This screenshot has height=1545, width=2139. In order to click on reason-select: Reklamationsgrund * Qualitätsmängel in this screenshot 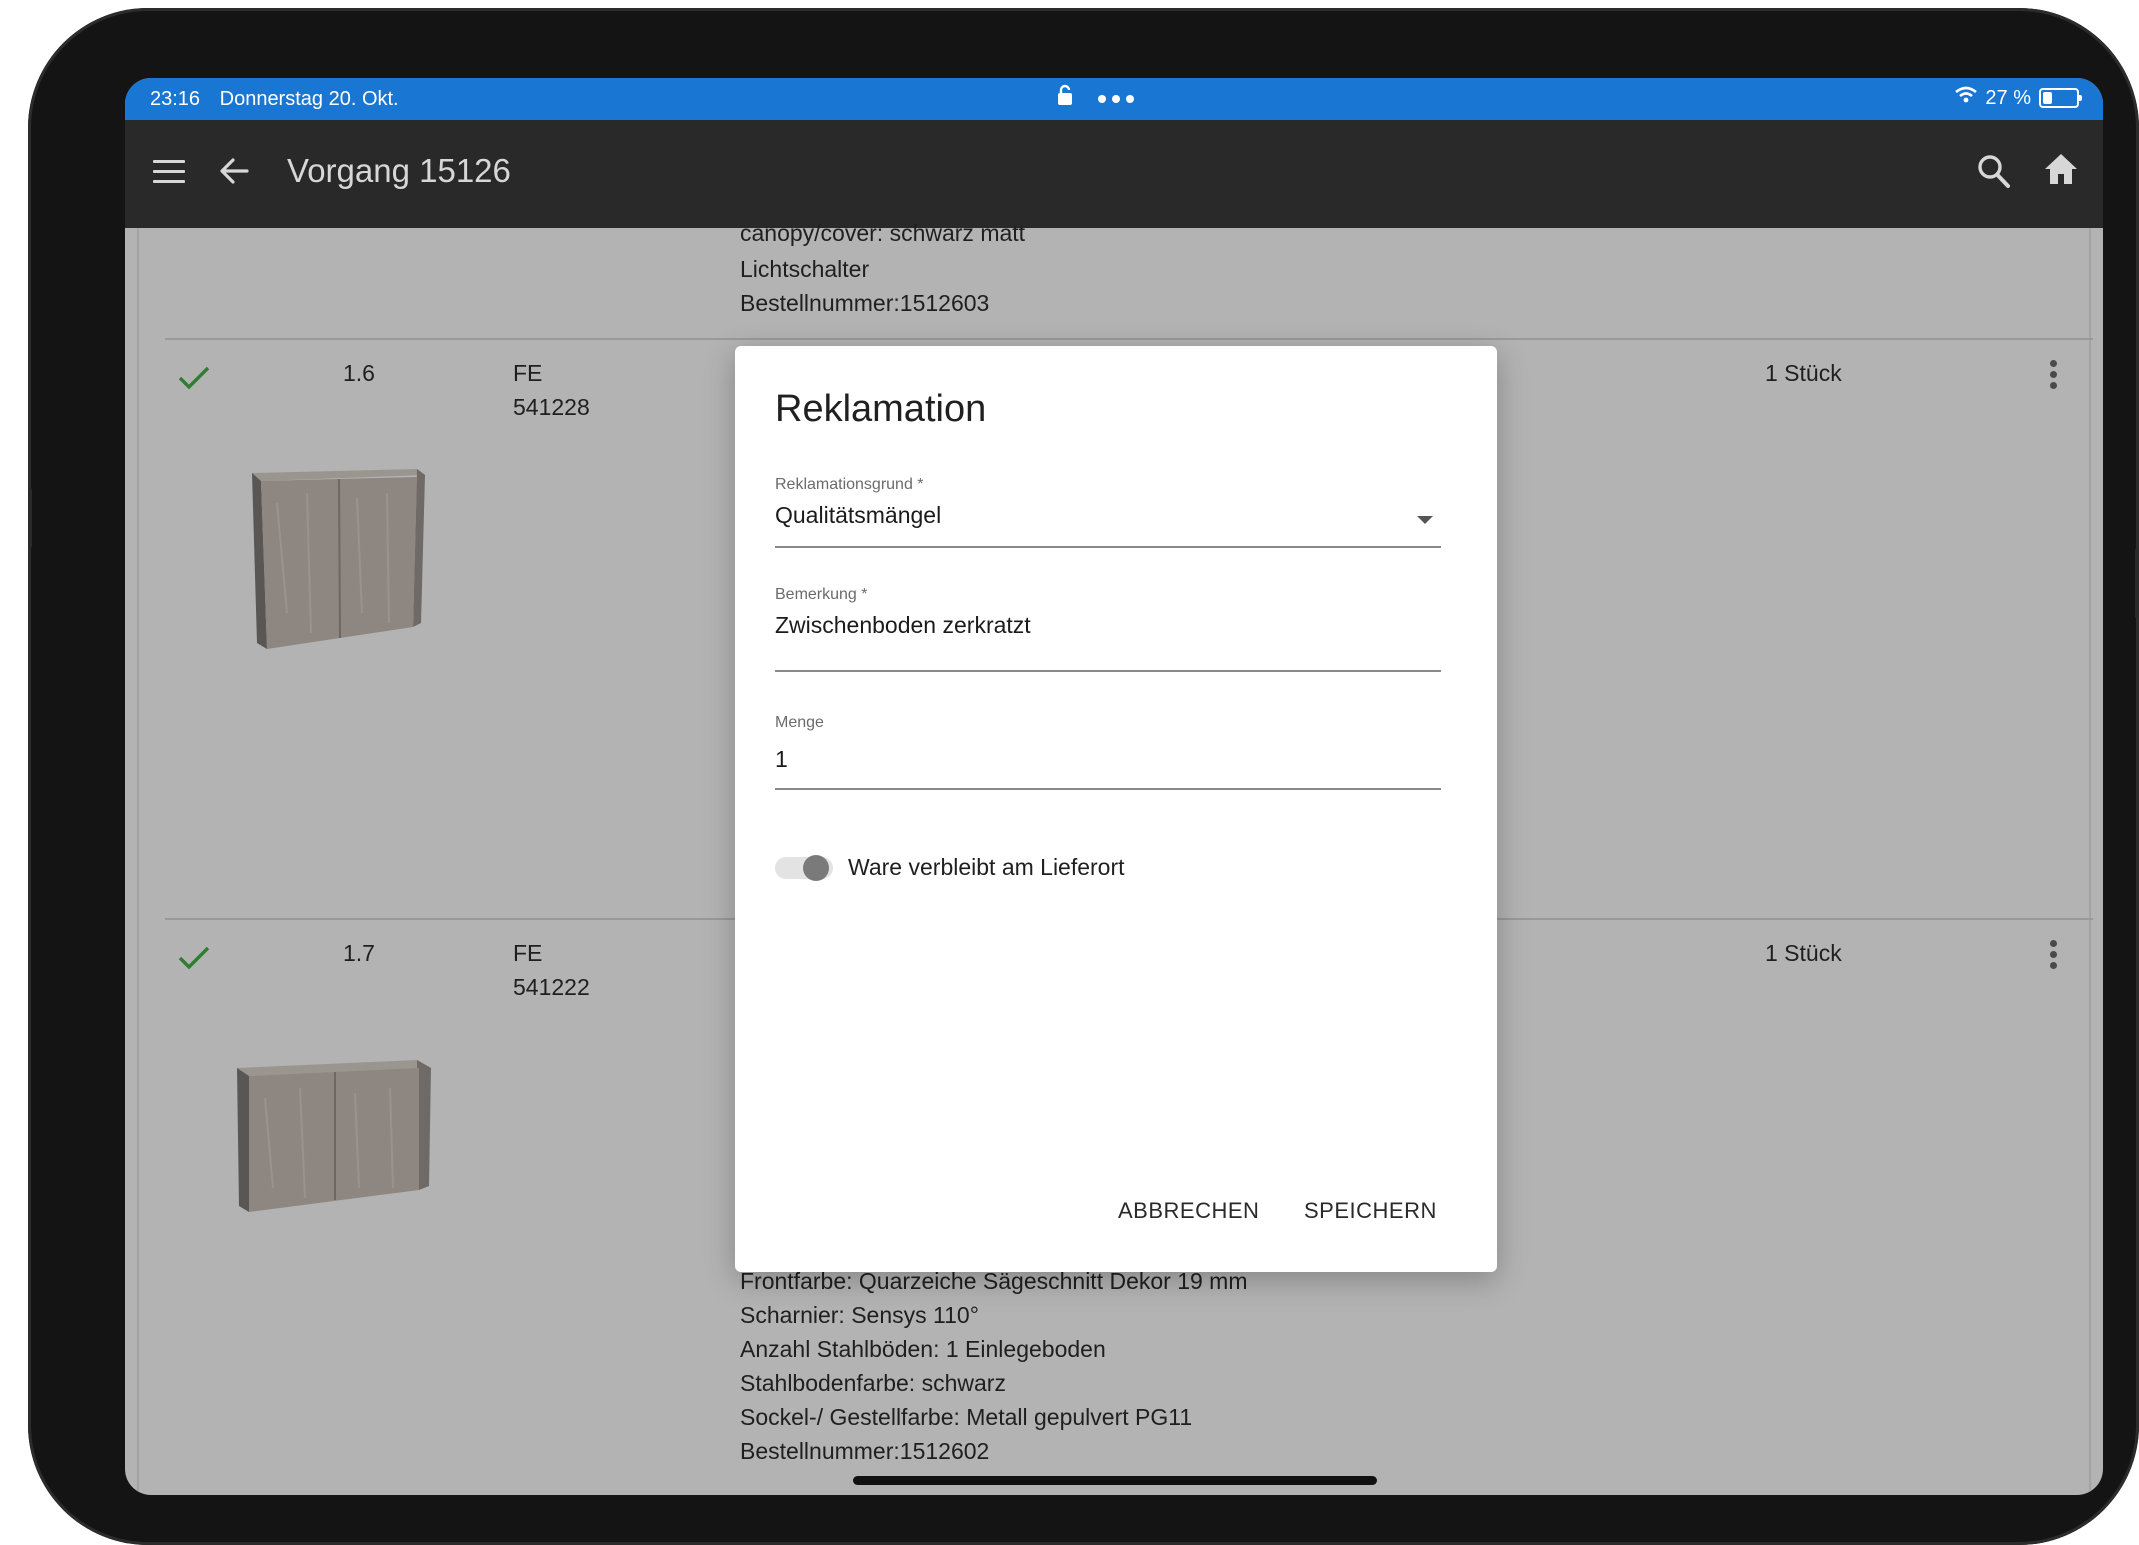, I will do `click(1108, 514)`.